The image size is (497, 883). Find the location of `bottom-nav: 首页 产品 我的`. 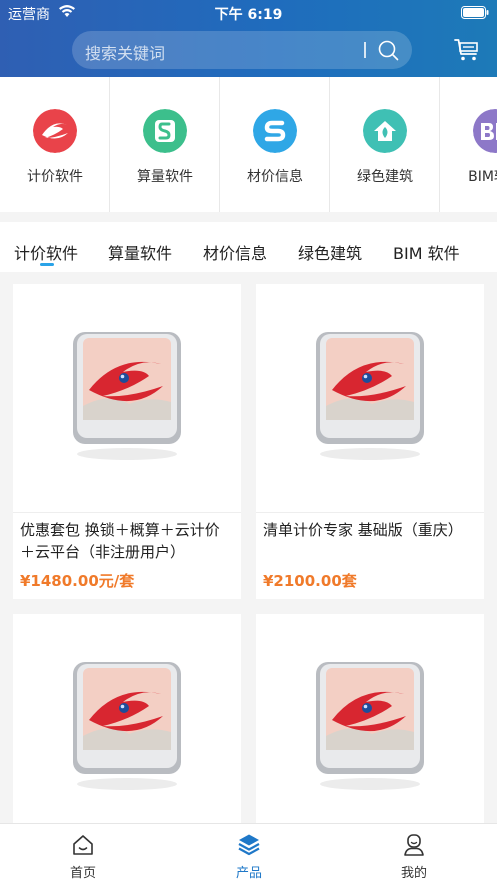

bottom-nav: 首页 产品 我的 is located at coordinates (248, 853).